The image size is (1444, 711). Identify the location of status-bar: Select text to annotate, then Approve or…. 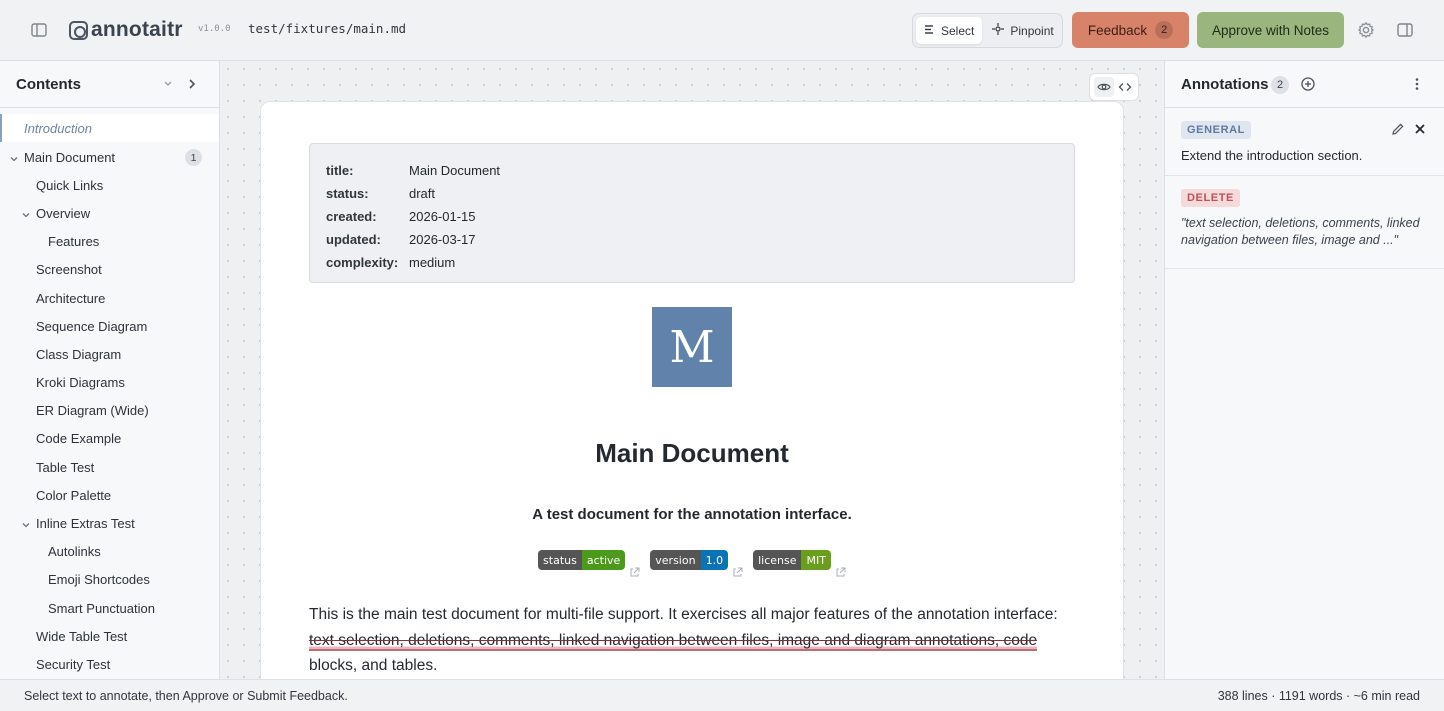
(722, 695).